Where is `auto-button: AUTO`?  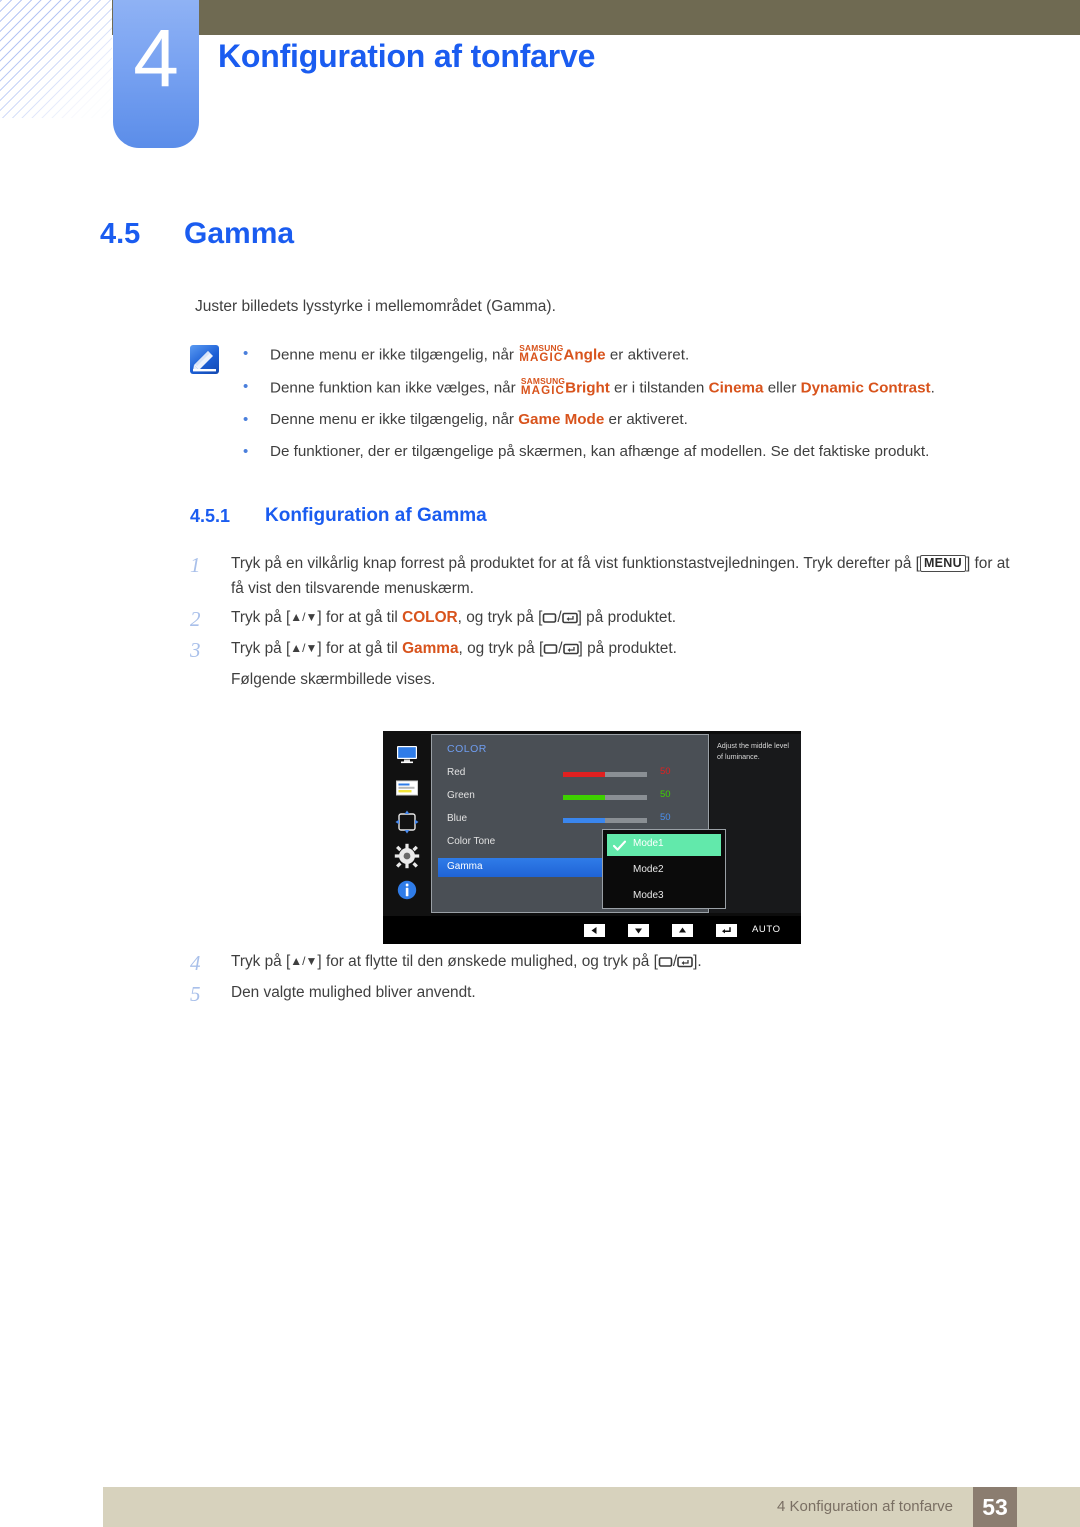
auto-button: AUTO is located at coordinates (766, 929).